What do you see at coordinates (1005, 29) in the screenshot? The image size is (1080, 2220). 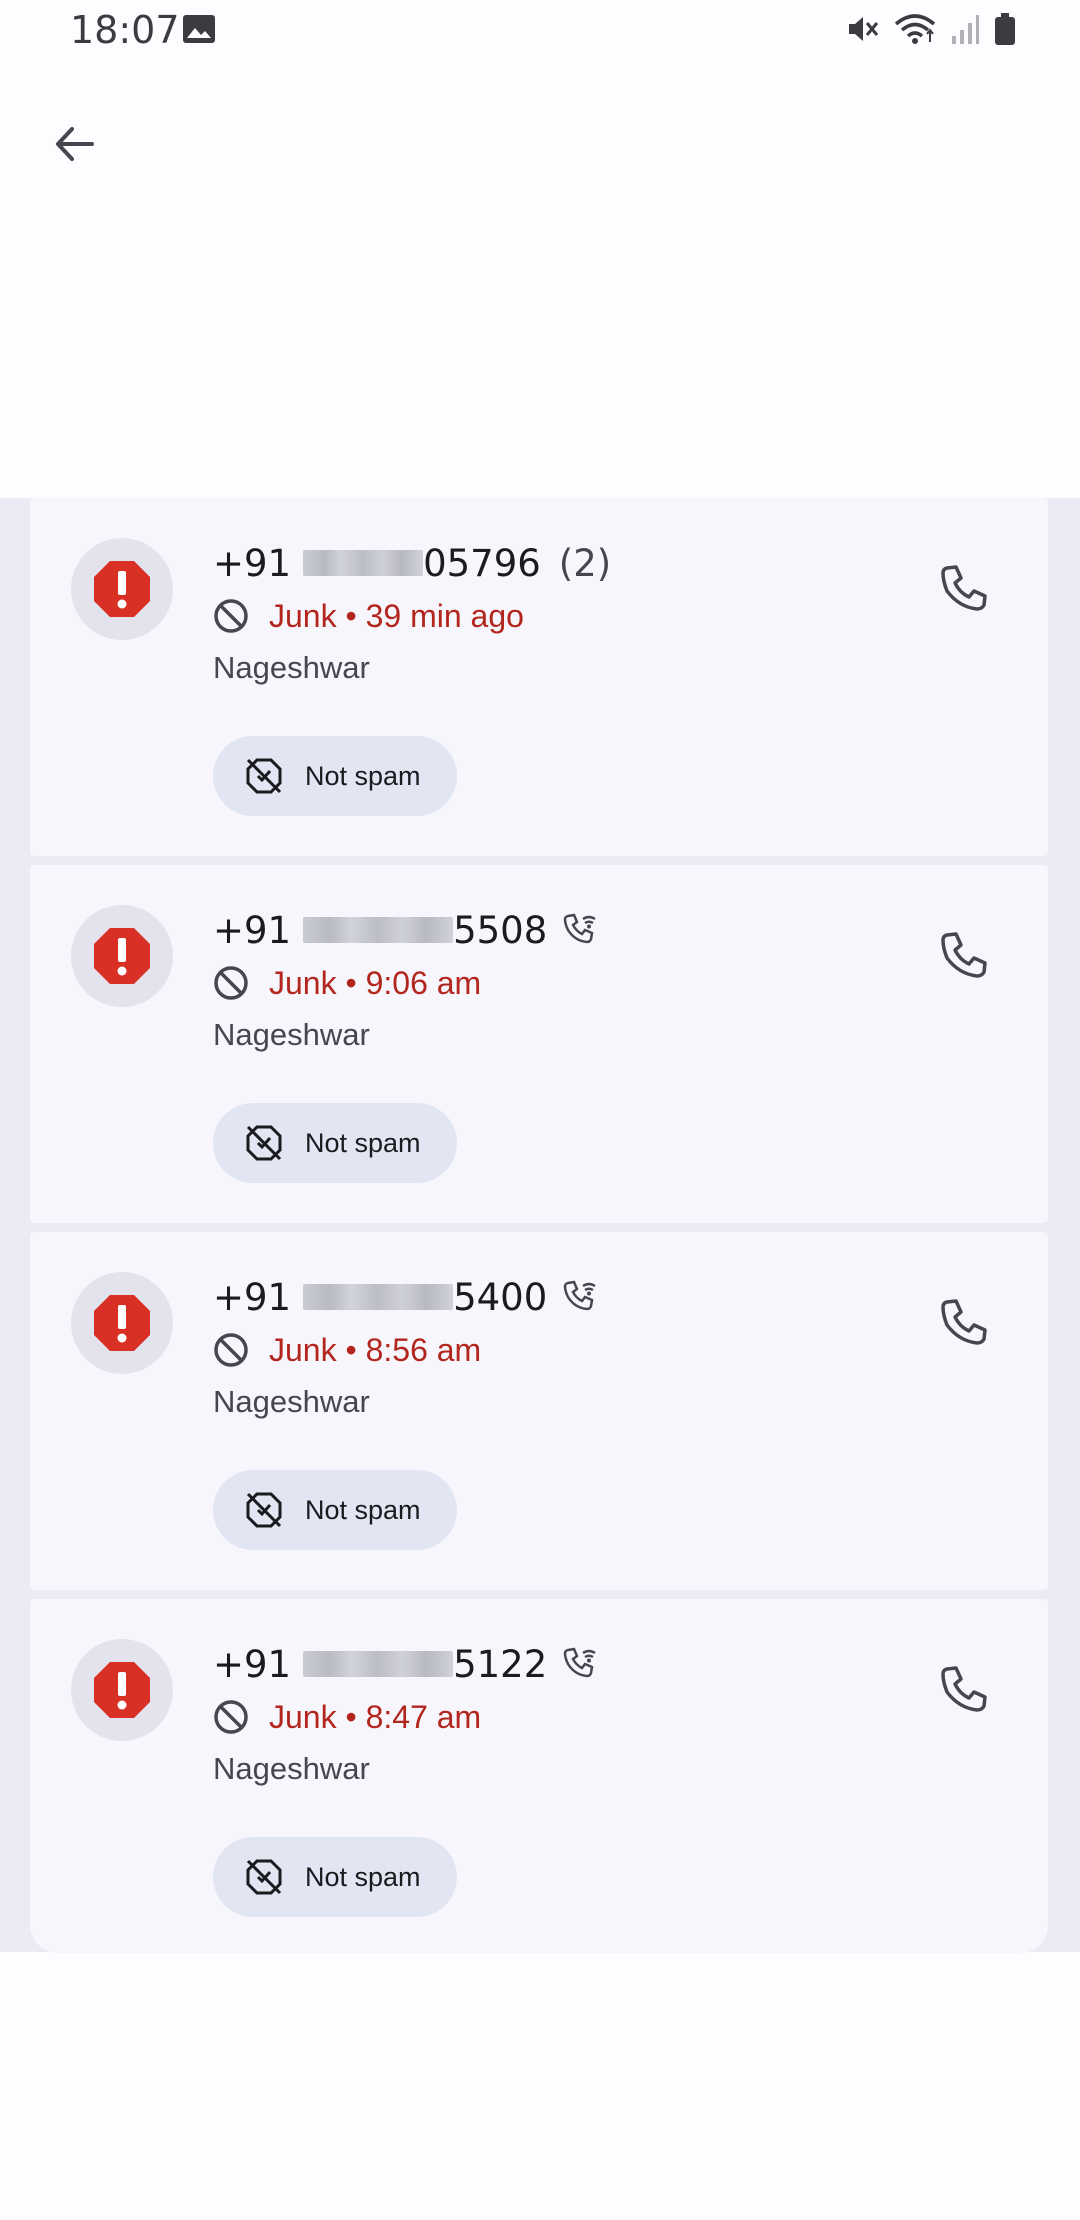 I see `battery-icon` at bounding box center [1005, 29].